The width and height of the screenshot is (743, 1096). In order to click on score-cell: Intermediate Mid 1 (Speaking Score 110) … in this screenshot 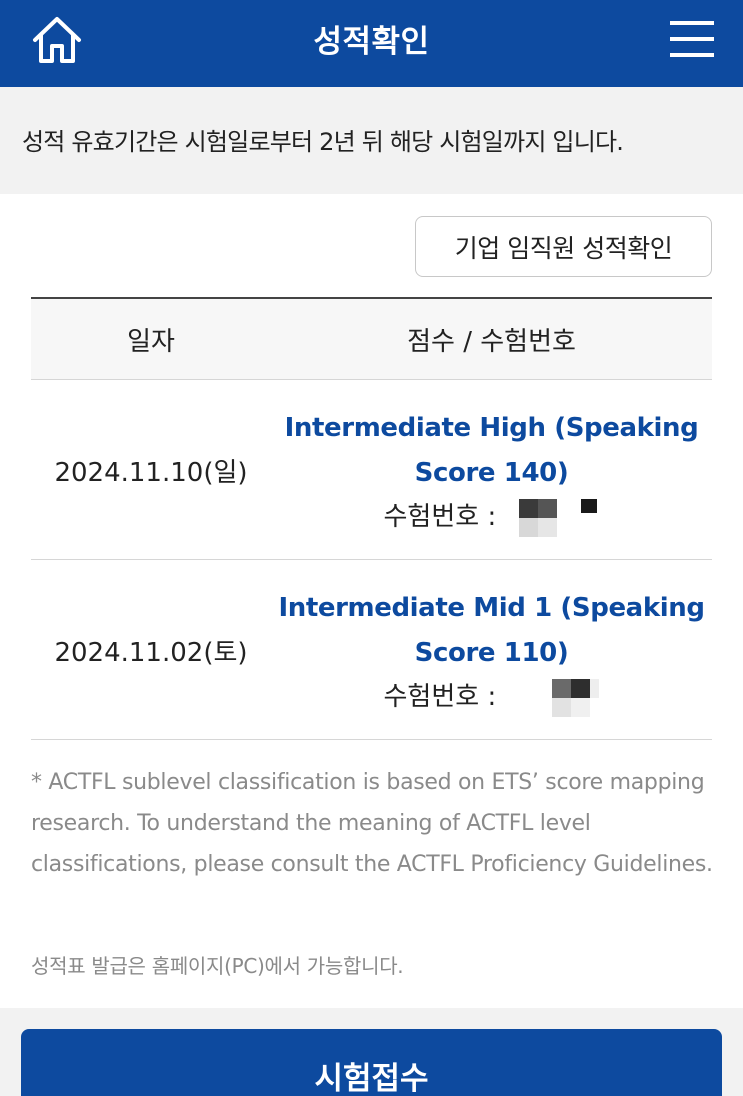, I will do `click(491, 652)`.